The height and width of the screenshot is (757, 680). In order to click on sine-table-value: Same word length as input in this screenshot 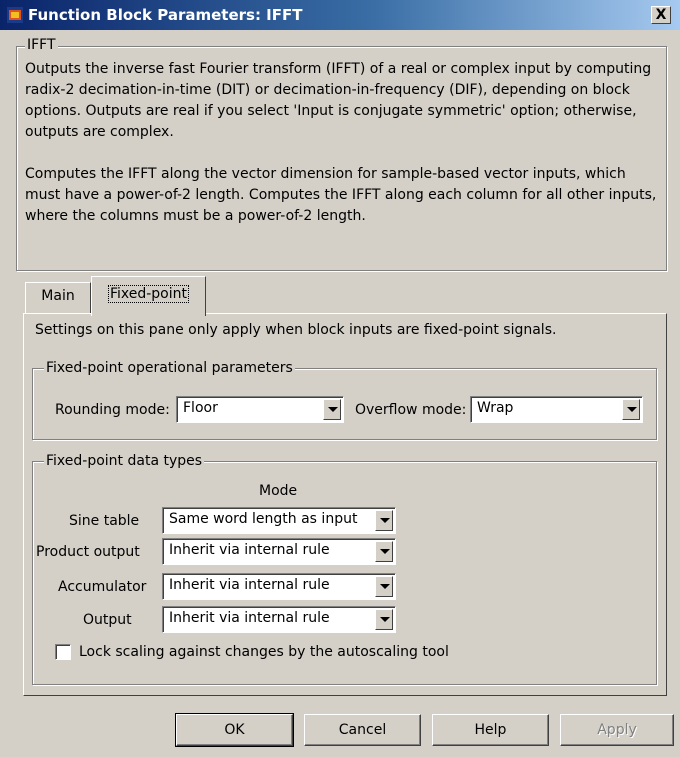, I will do `click(263, 519)`.